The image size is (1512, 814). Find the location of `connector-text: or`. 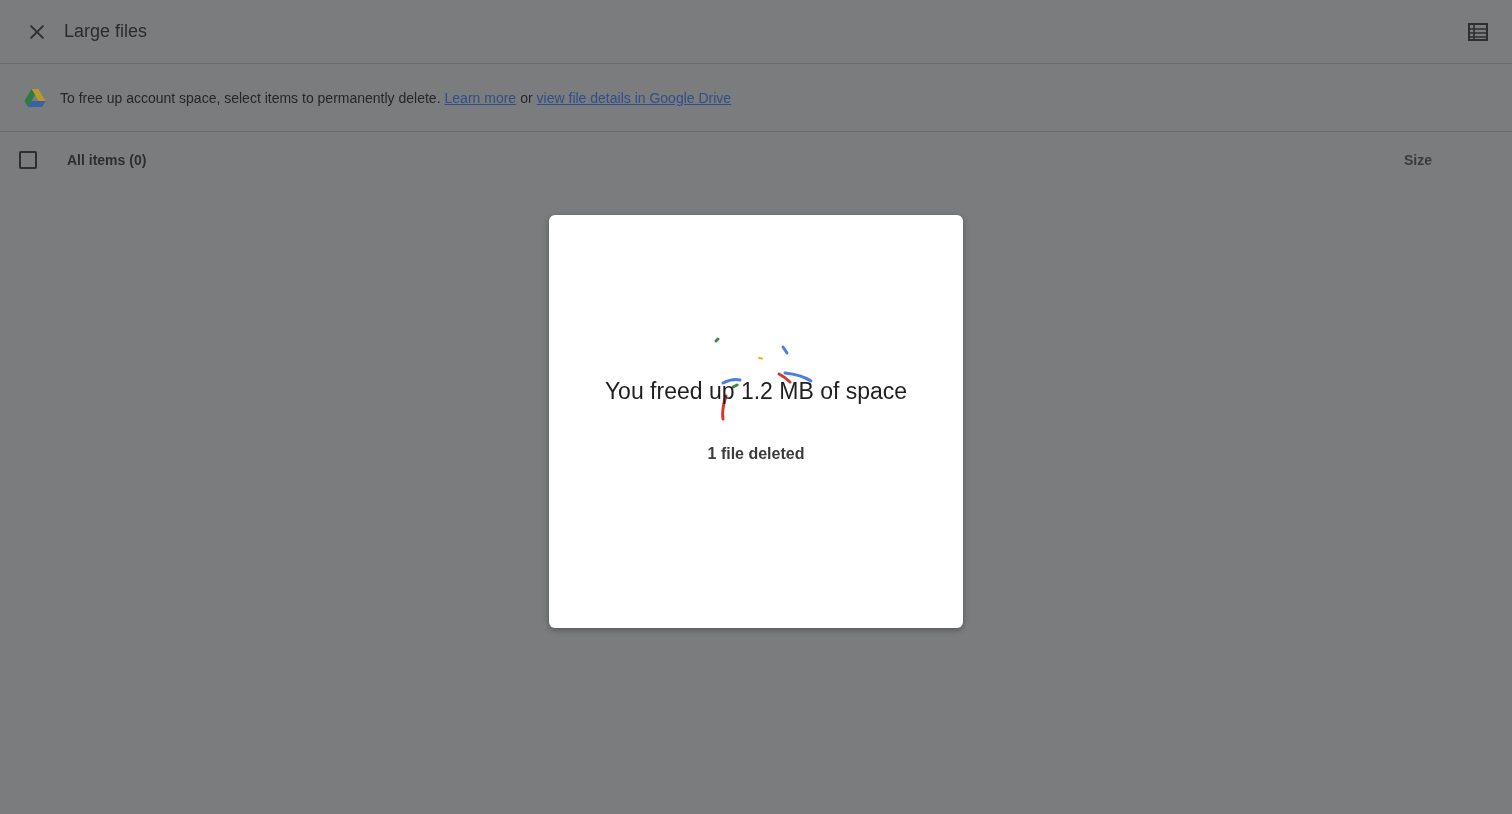

connector-text: or is located at coordinates (526, 97).